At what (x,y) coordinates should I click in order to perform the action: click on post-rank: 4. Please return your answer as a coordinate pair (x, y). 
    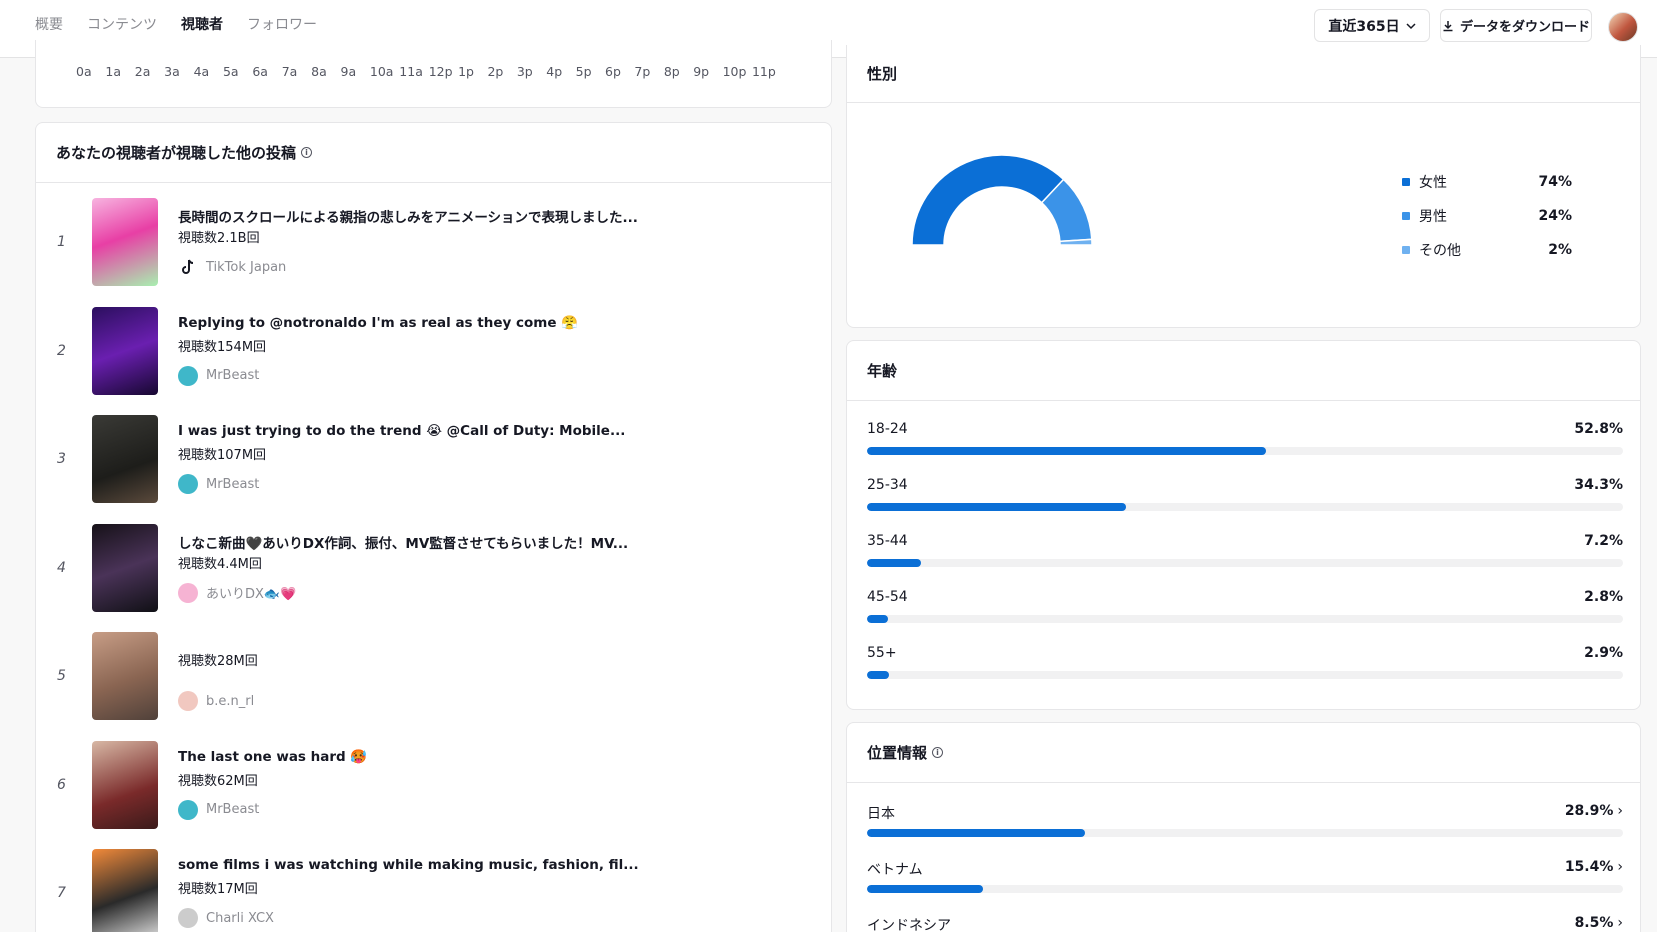
    Looking at the image, I should click on (61, 567).